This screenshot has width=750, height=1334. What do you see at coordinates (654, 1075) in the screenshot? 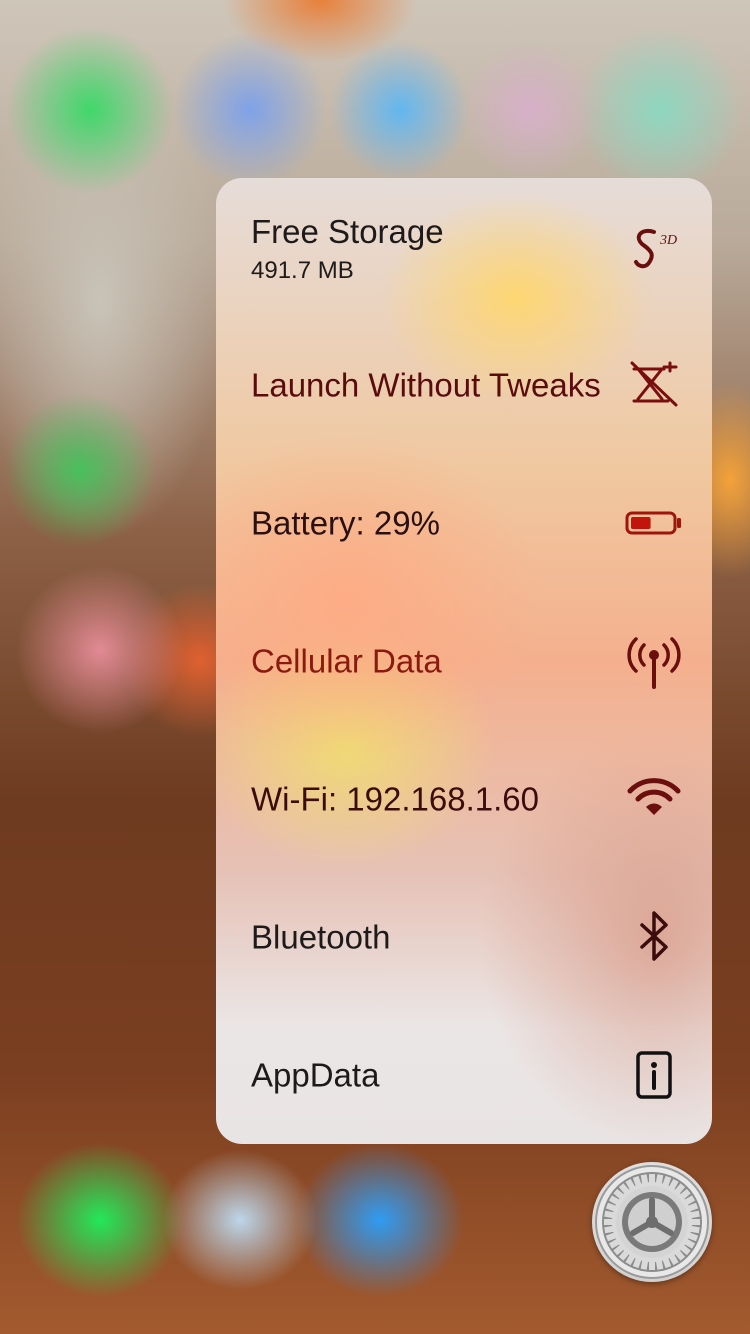
I see `info-icon` at bounding box center [654, 1075].